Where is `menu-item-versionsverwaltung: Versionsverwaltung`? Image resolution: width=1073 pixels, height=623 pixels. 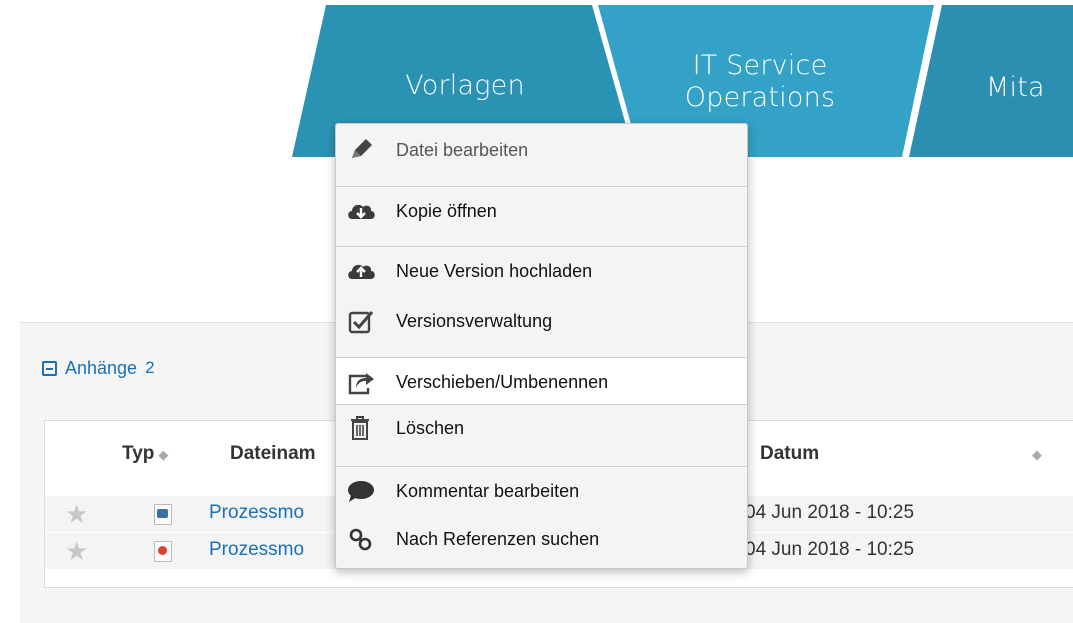
menu-item-versionsverwaltung: Versionsverwaltung is located at coordinates (541, 321).